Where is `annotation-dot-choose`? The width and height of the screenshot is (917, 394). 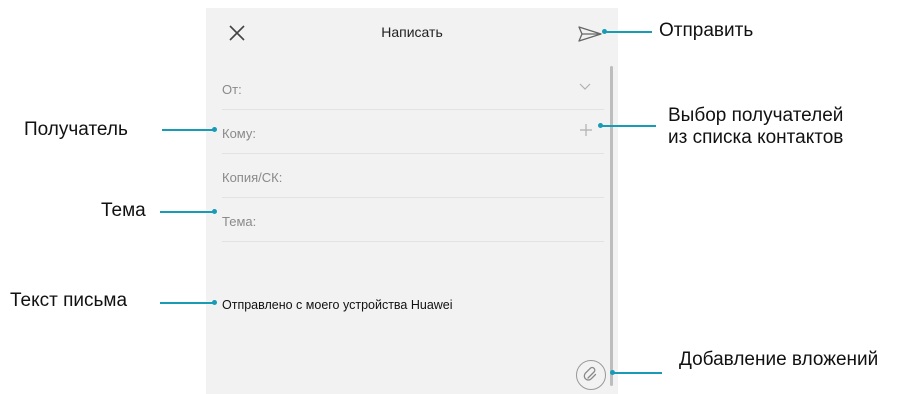
annotation-dot-choose is located at coordinates (600, 125).